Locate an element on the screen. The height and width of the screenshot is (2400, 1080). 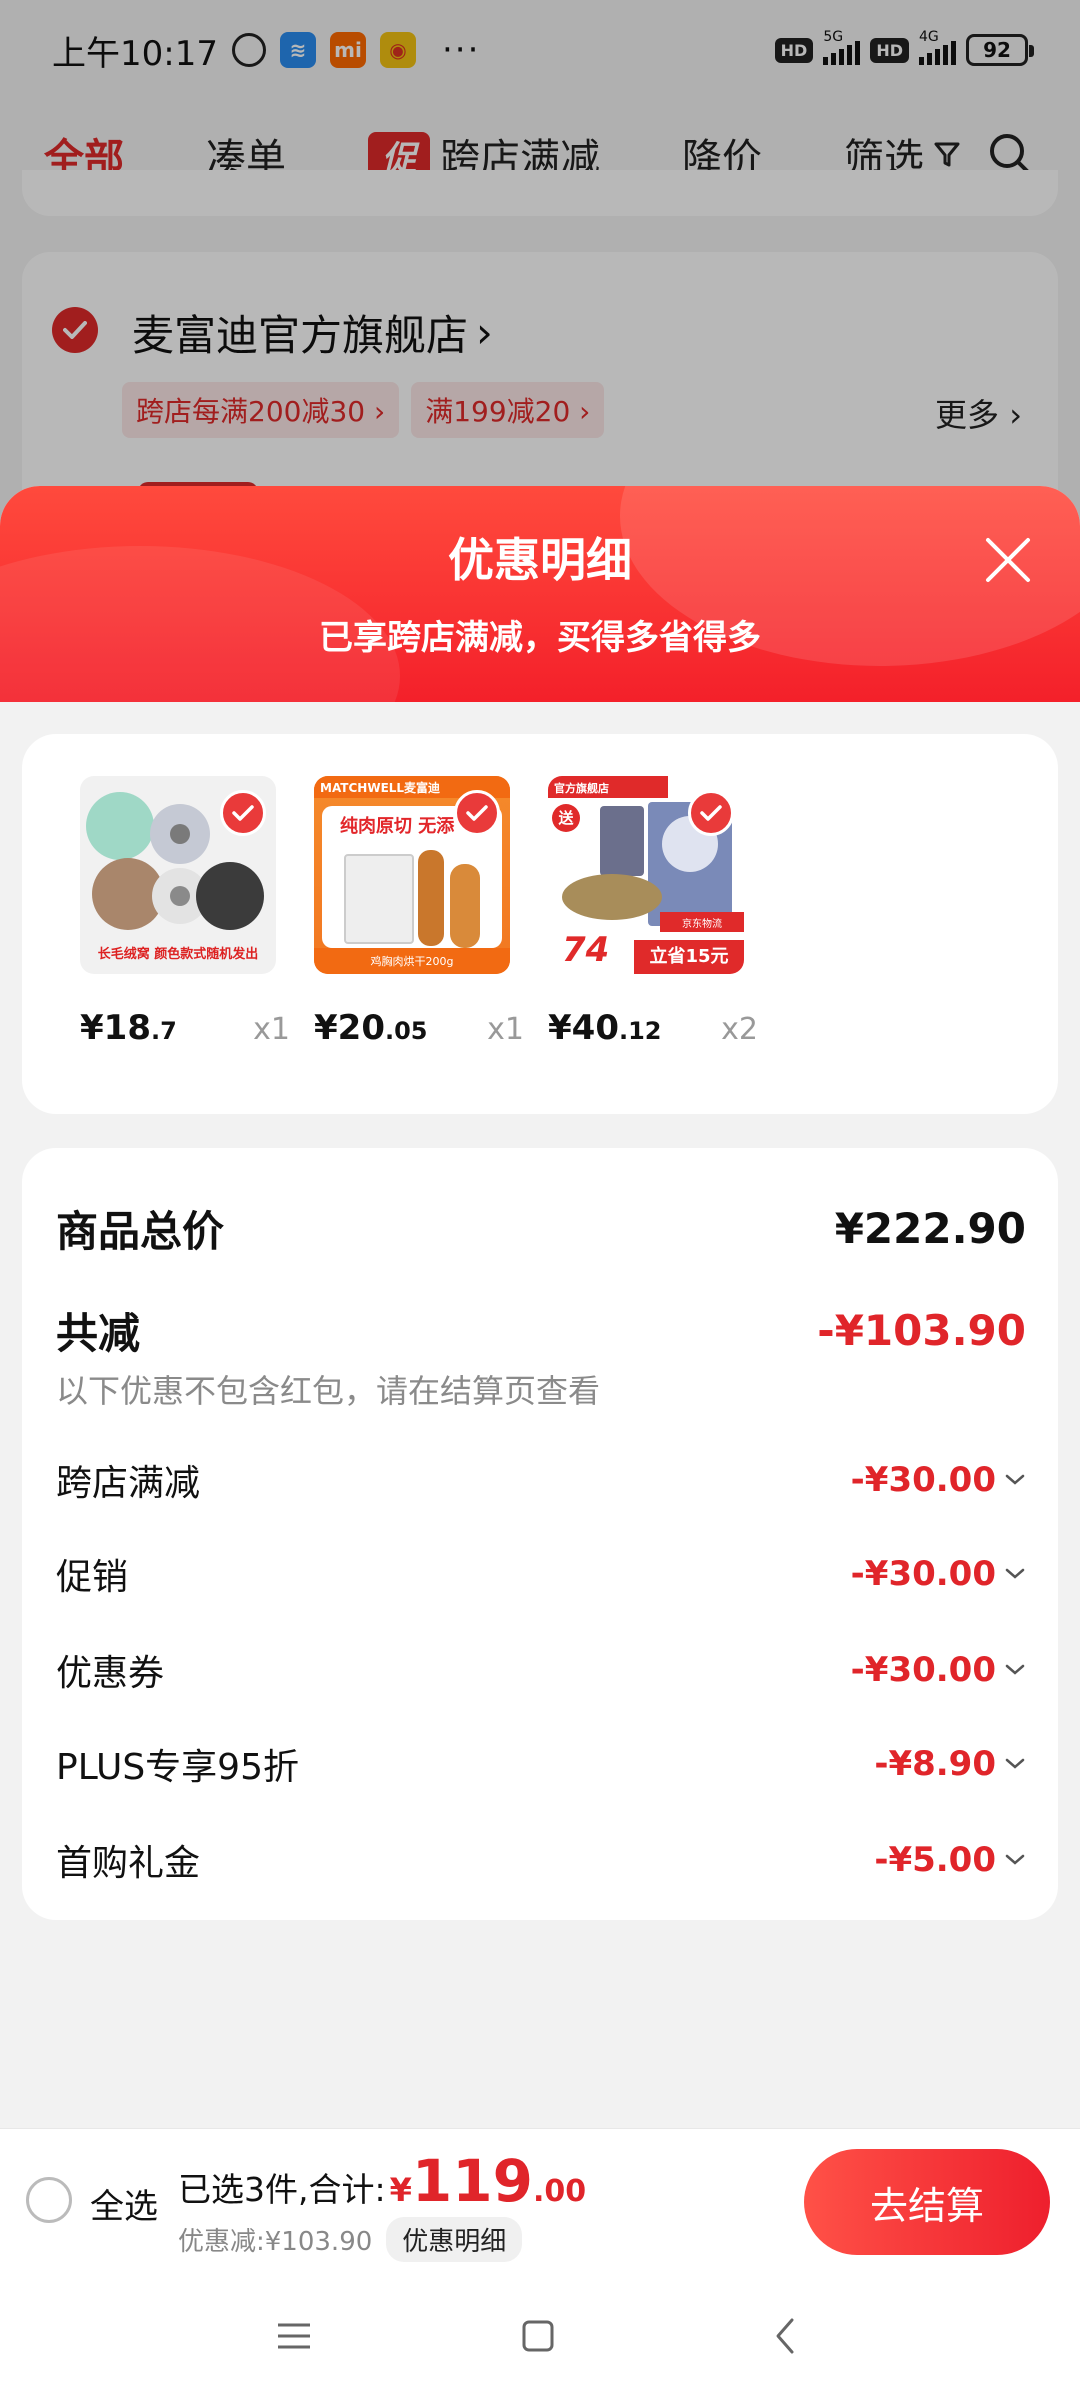
sheet-subtitle: 已享跨店满减，买得多省得多 is located at coordinates (540, 638).